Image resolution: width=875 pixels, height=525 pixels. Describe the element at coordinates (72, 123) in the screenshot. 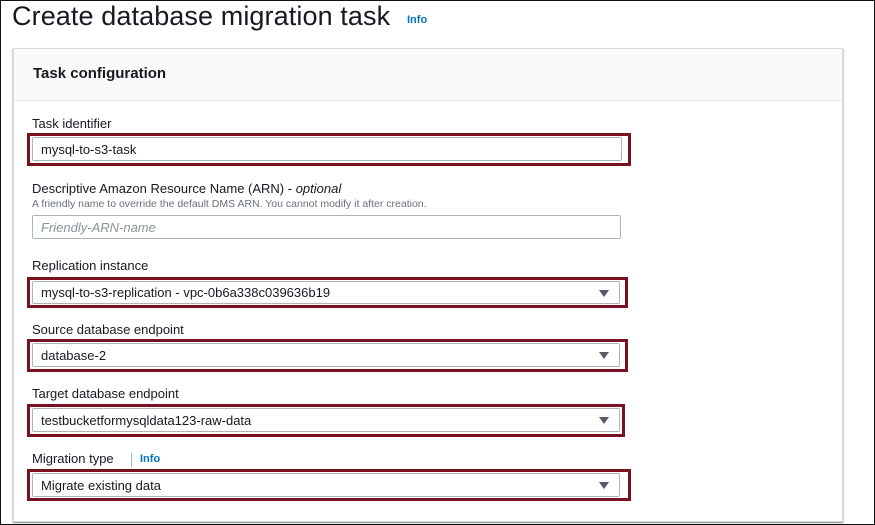

I see `task-identifier-label: Task identifier` at that location.